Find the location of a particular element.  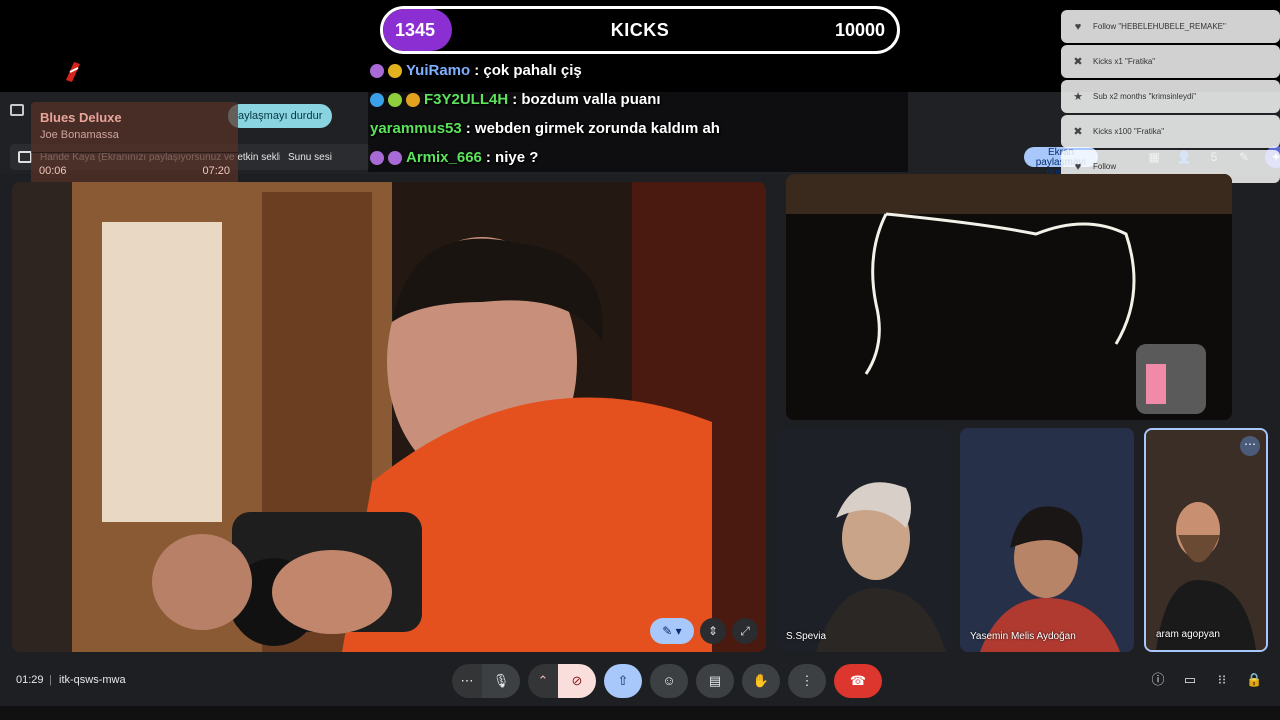

song-duration: 07:20 is located at coordinates (216, 171).